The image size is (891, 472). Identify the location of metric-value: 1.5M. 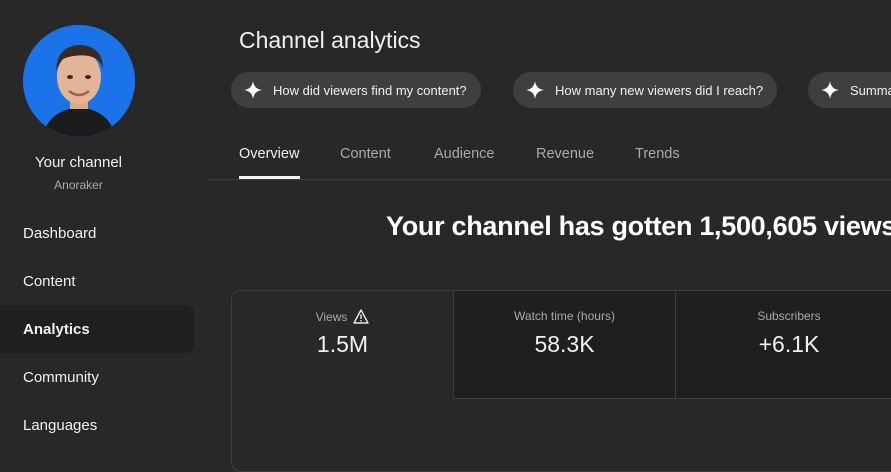
(342, 344).